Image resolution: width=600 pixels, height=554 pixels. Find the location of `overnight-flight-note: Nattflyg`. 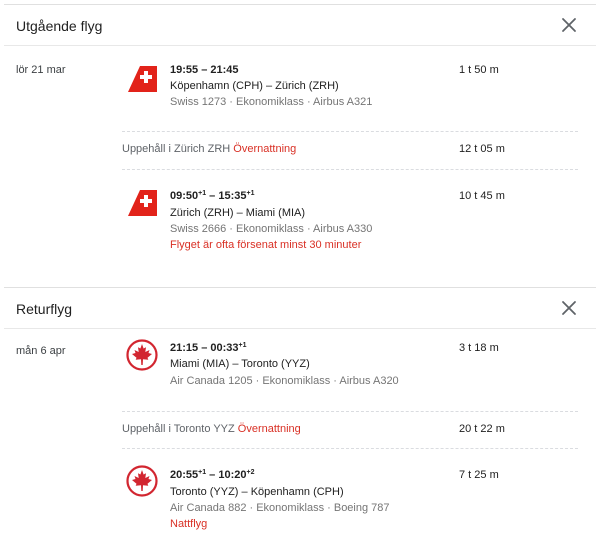

overnight-flight-note: Nattflyg is located at coordinates (189, 524).